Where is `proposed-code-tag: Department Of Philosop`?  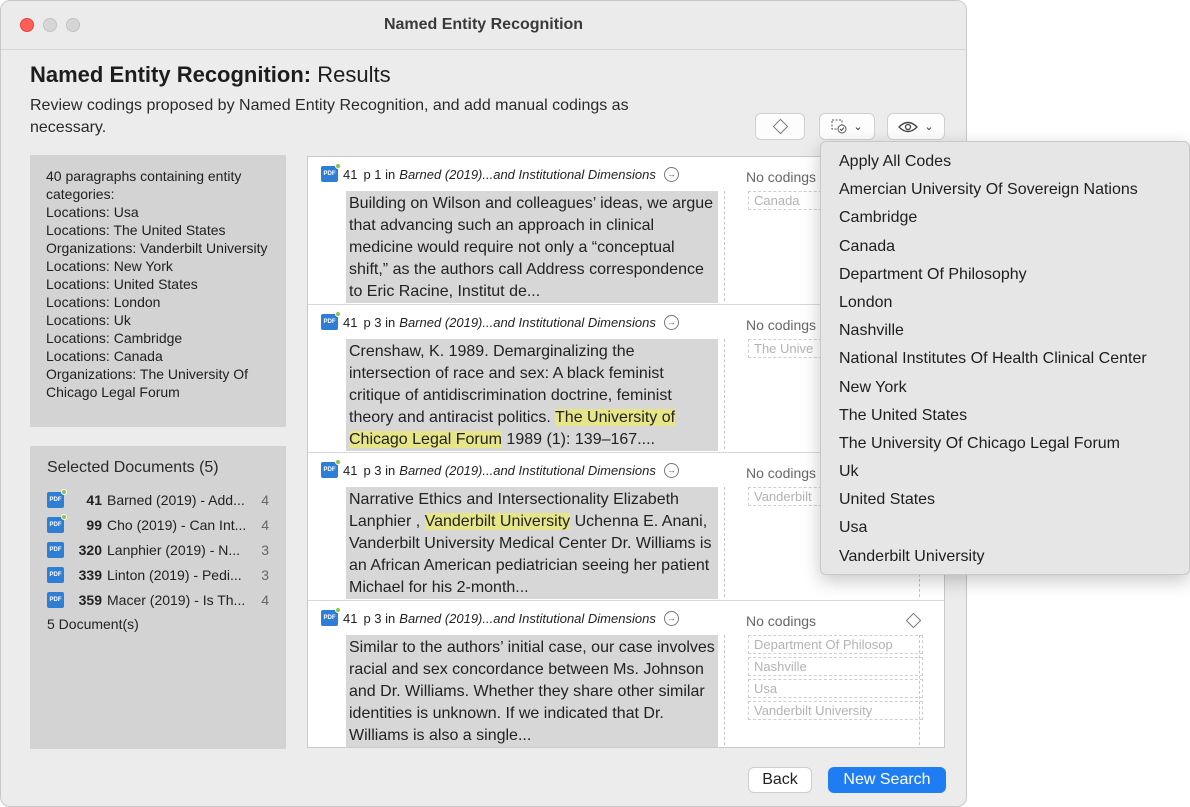 proposed-code-tag: Department Of Philosop is located at coordinates (835, 644).